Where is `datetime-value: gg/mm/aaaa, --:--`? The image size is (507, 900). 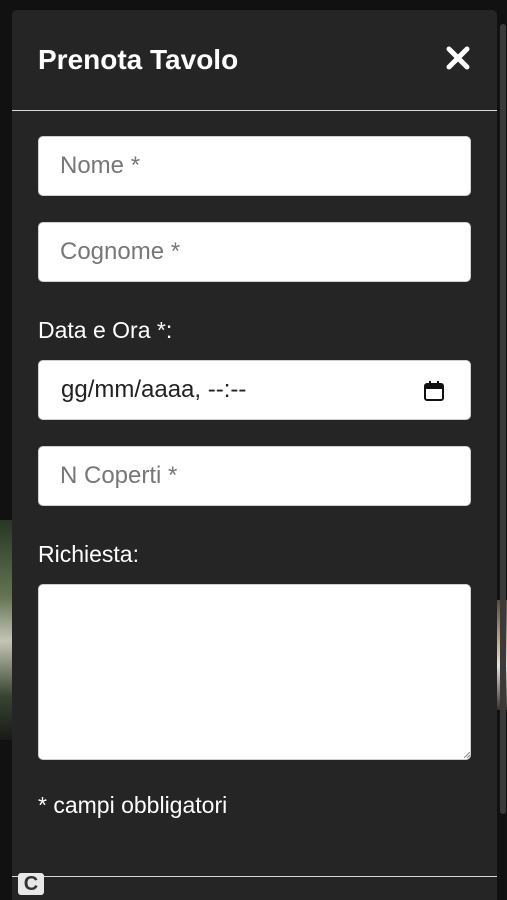
datetime-value: gg/mm/aaaa, --:-- is located at coordinates (154, 389).